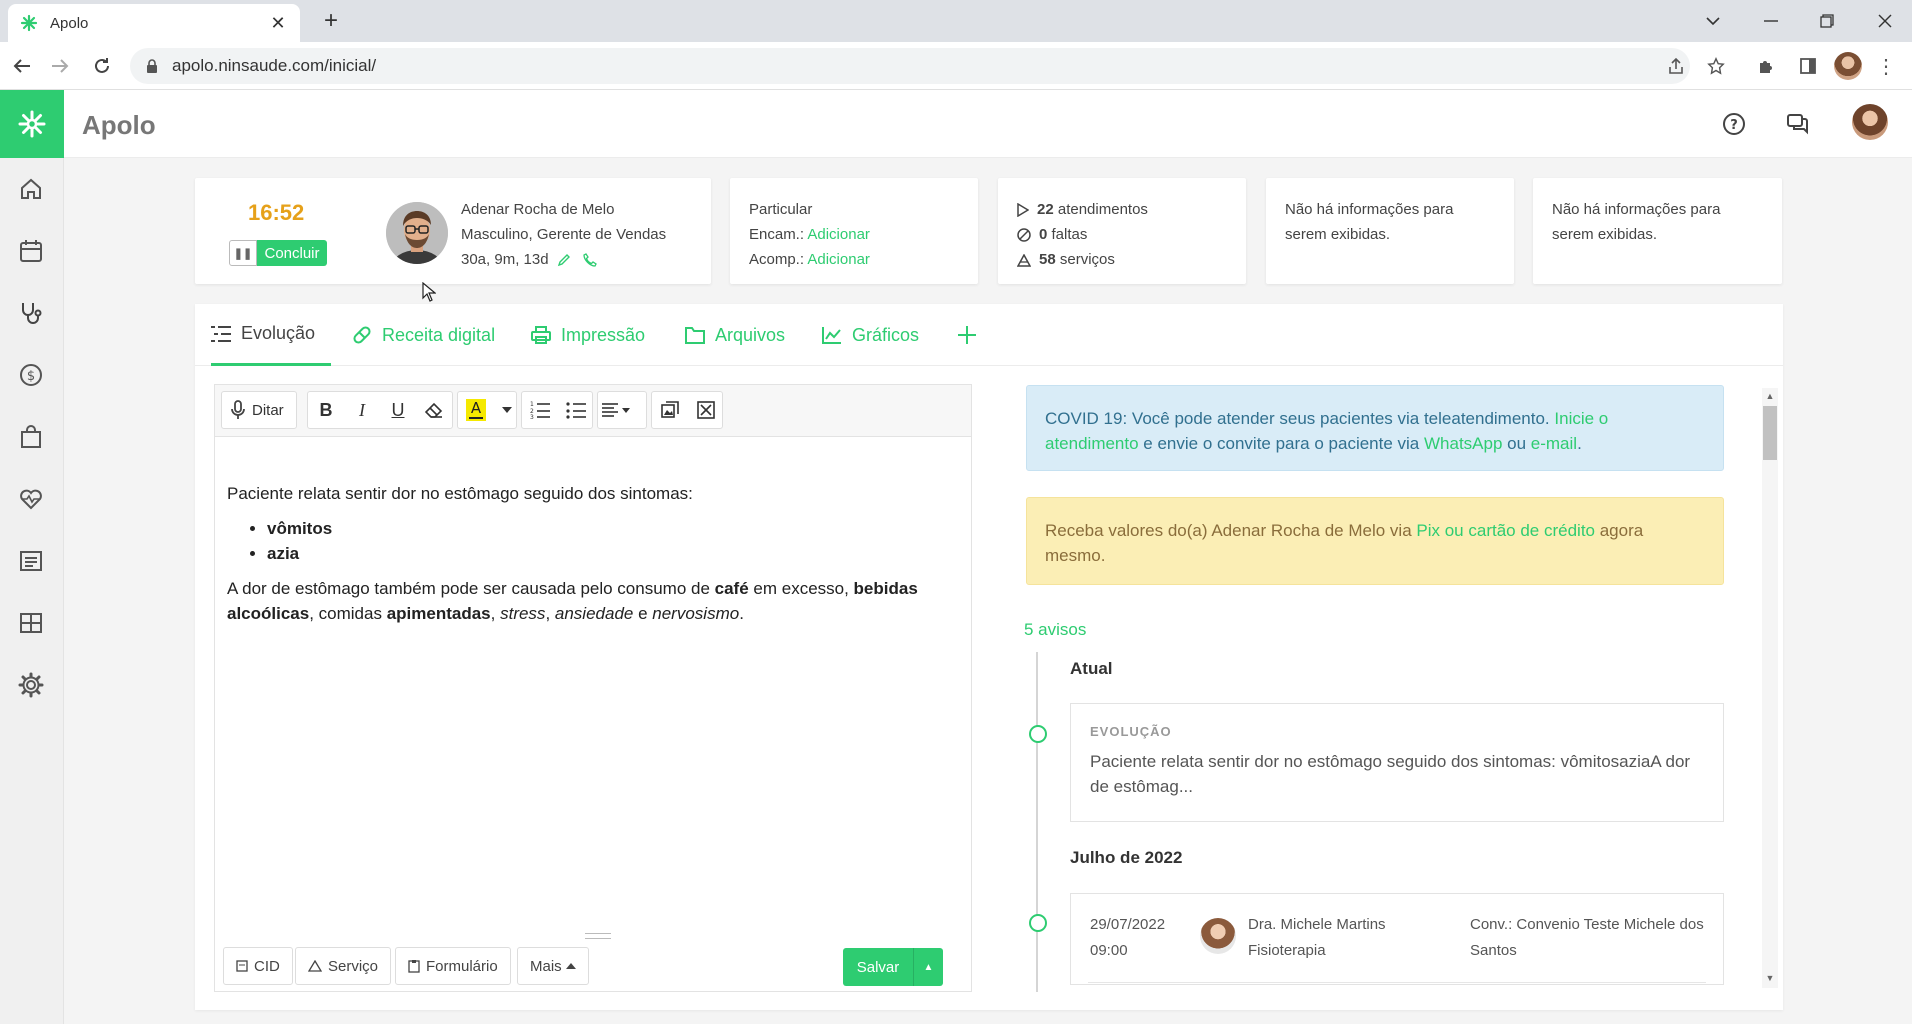 Image resolution: width=1912 pixels, height=1024 pixels. Describe the element at coordinates (434, 410) in the screenshot. I see `eraser-icon` at that location.